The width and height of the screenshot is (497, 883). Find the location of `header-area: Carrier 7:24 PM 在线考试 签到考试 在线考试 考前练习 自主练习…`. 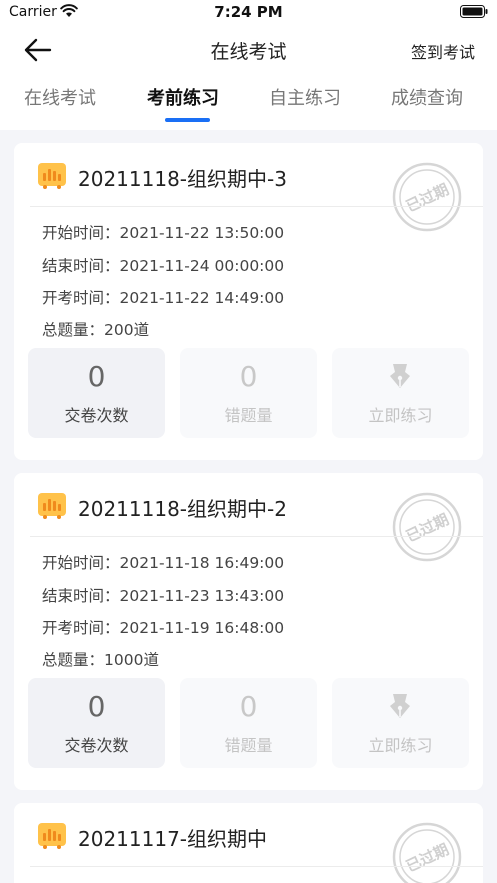

header-area: Carrier 7:24 PM 在线考试 签到考试 在线考试 考前练习 自主练习… is located at coordinates (248, 65).